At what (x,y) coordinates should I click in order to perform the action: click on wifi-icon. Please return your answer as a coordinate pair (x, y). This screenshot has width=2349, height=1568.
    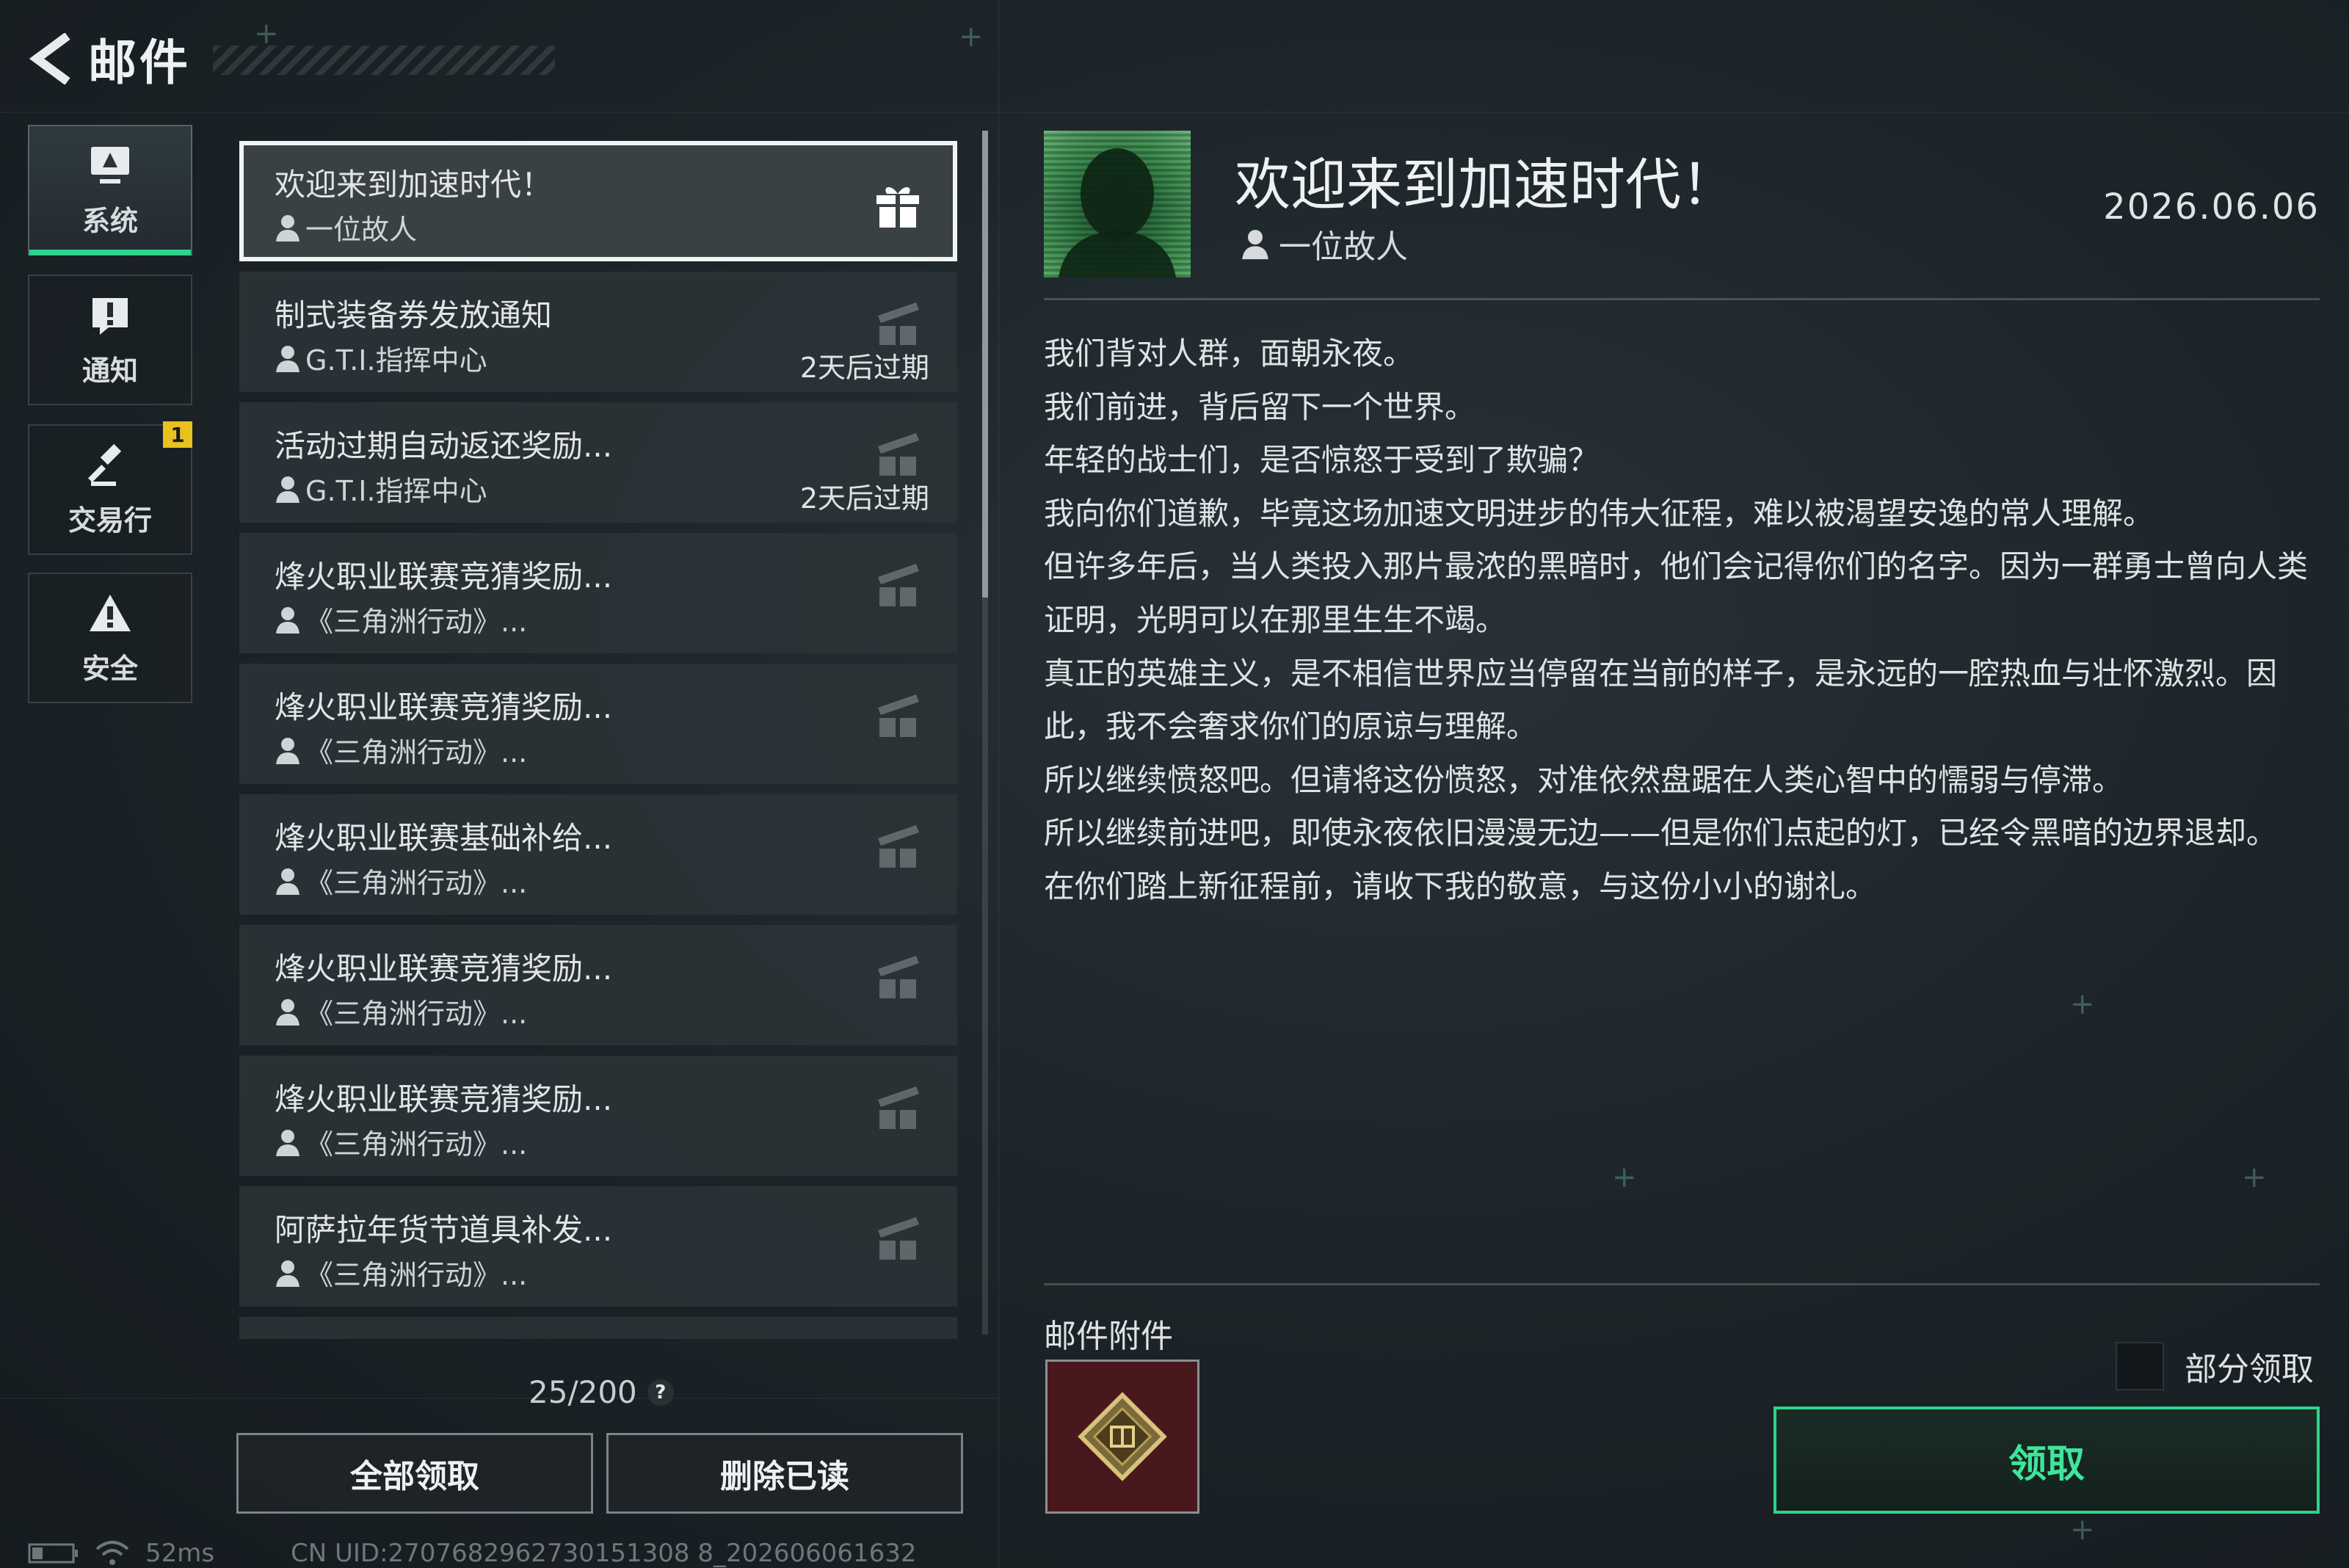
    Looking at the image, I should click on (112, 1553).